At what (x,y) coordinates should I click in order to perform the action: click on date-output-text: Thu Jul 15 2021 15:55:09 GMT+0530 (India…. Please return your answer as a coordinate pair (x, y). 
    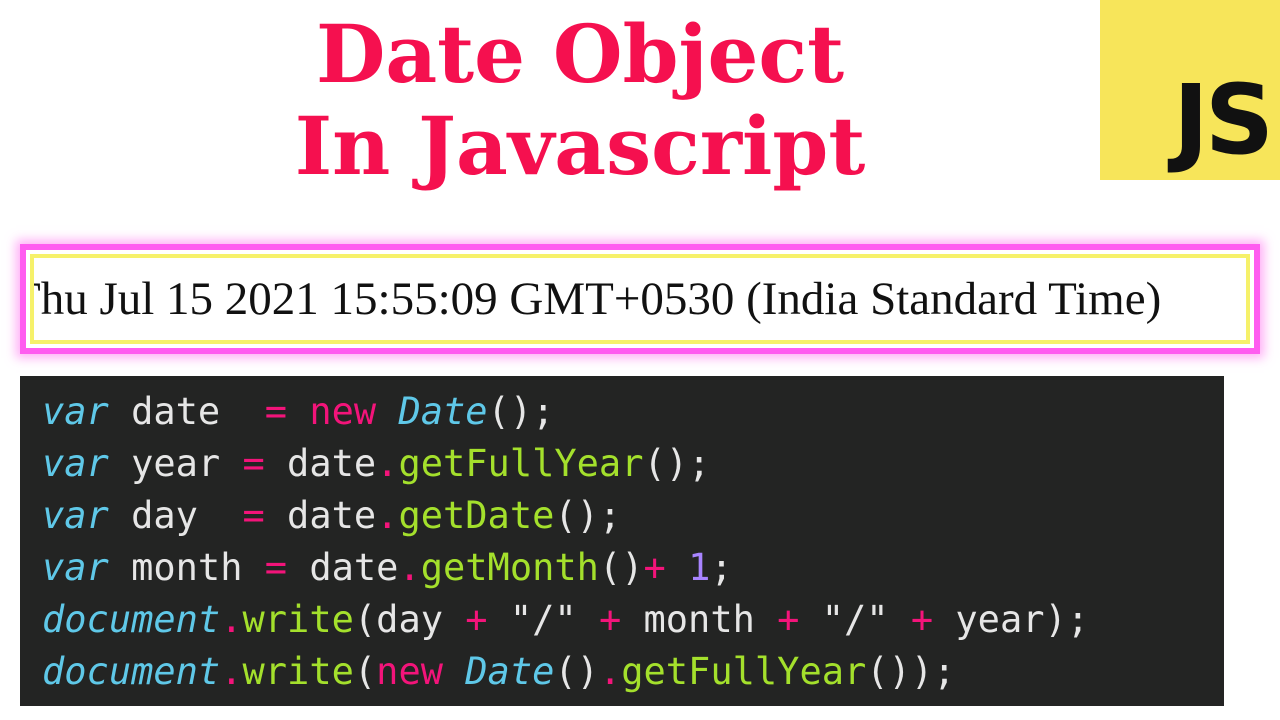
    Looking at the image, I should click on (596, 299).